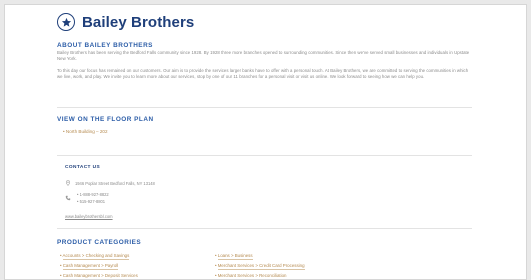 This screenshot has height=280, width=531. I want to click on floor-plan-link-label: North Building – 202, so click(86, 131).